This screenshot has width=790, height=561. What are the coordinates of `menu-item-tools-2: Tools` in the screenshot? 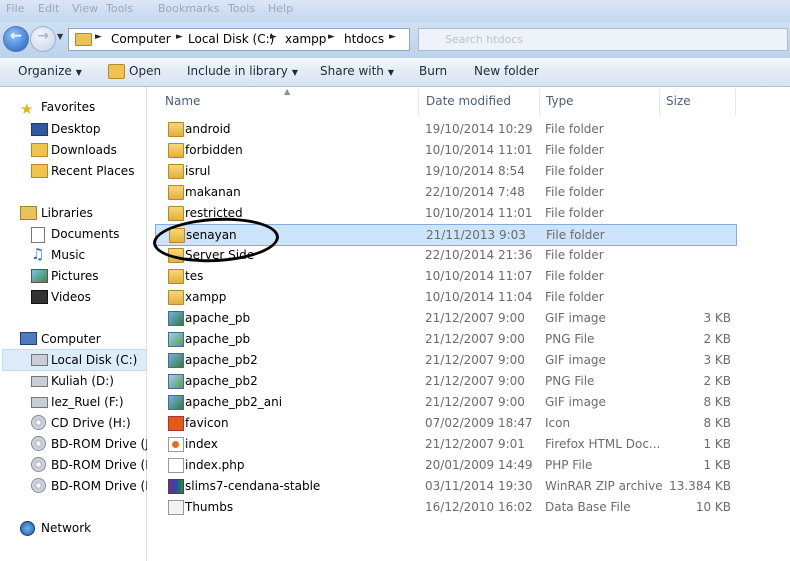 It's located at (241, 8).